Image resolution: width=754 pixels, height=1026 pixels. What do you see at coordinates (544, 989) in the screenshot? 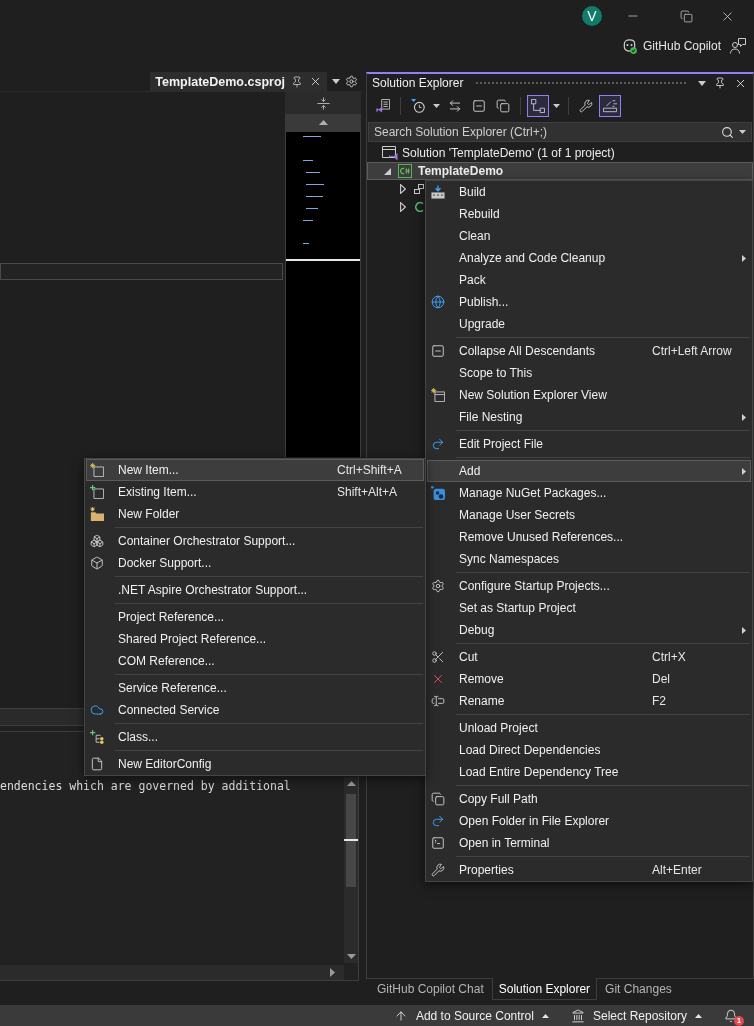
I see `panel-tab: Solution Explorer` at bounding box center [544, 989].